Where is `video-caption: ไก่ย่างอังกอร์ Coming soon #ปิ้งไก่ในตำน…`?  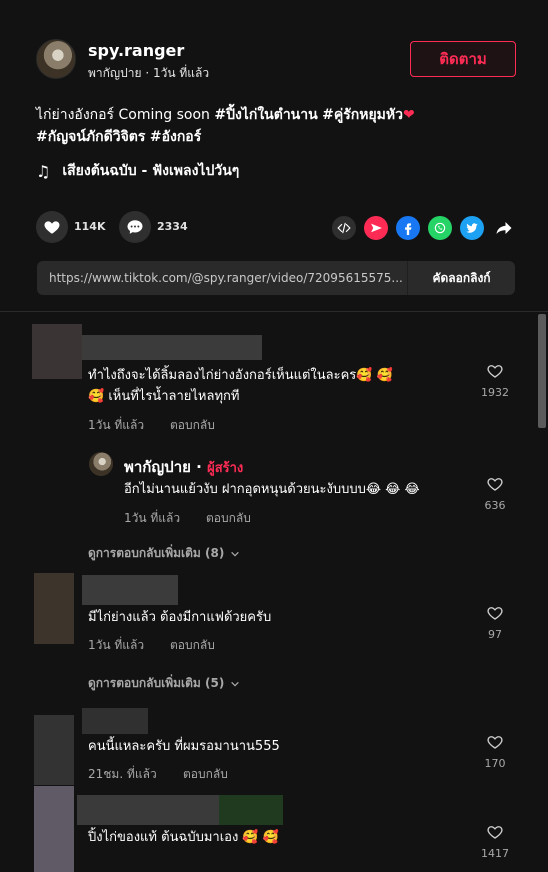 video-caption: ไก่ย่างอังกอร์ Coming soon #ปิ้งไก่ในตำน… is located at coordinates (271, 126).